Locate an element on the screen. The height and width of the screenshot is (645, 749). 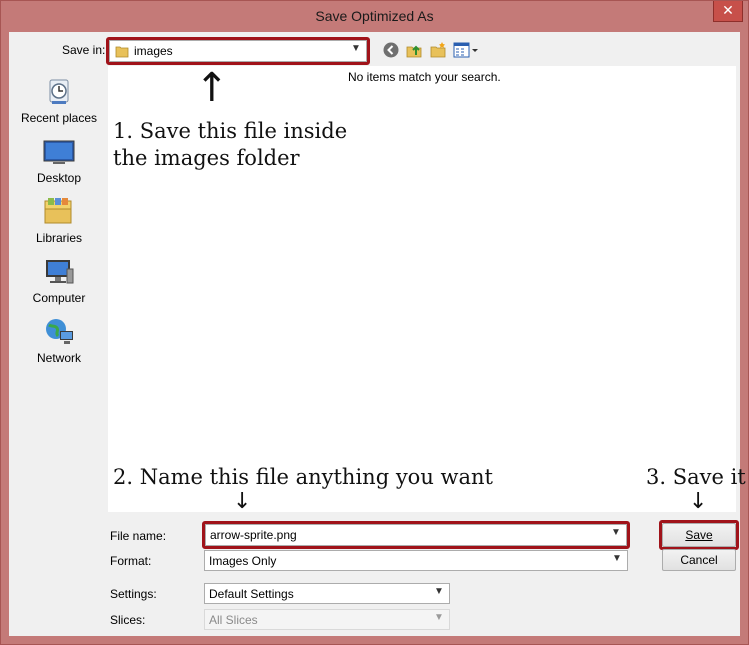
libraries-icon is located at coordinates (59, 212).